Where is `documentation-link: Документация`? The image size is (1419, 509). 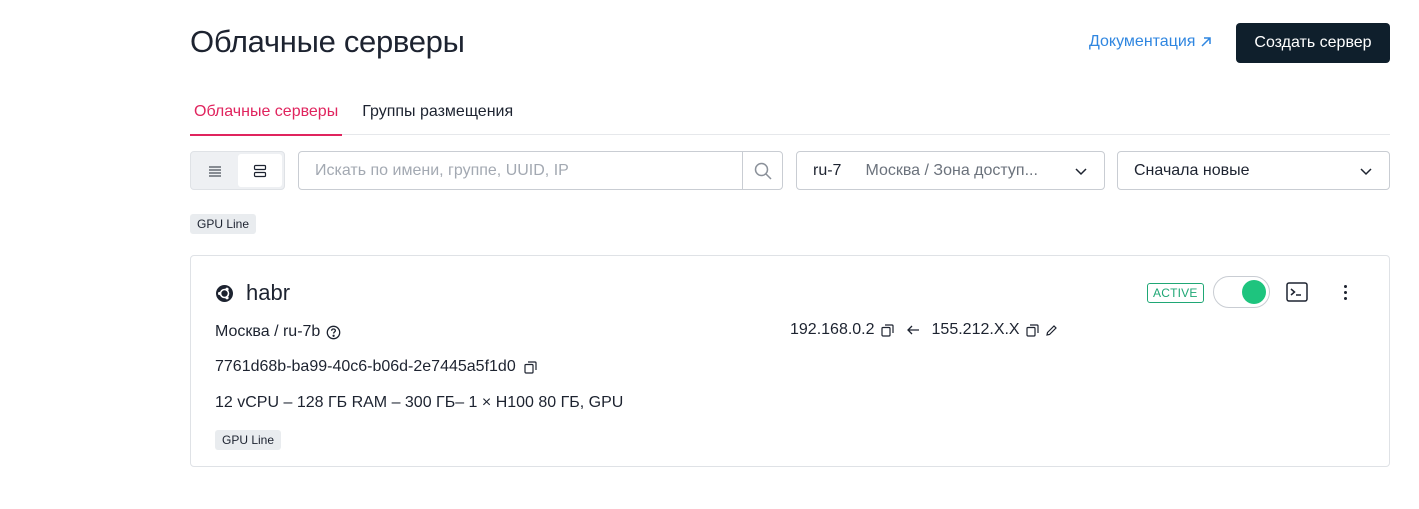 documentation-link: Документация is located at coordinates (1151, 42).